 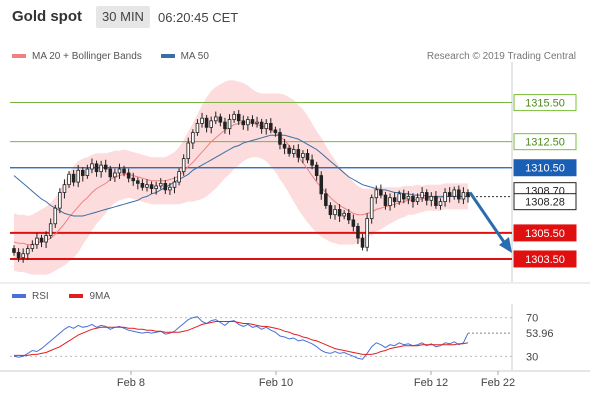 I want to click on candle, so click(x=367, y=232).